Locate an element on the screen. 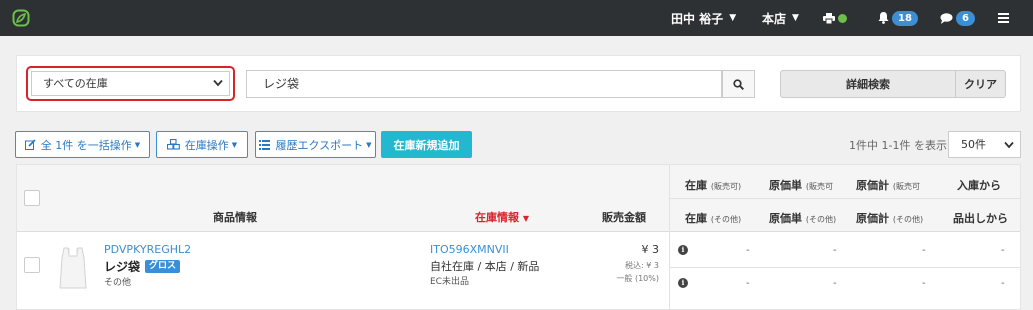  top-navbar: 田中 裕子 ▼ 本店 ▼ 18 6 is located at coordinates (516, 18).